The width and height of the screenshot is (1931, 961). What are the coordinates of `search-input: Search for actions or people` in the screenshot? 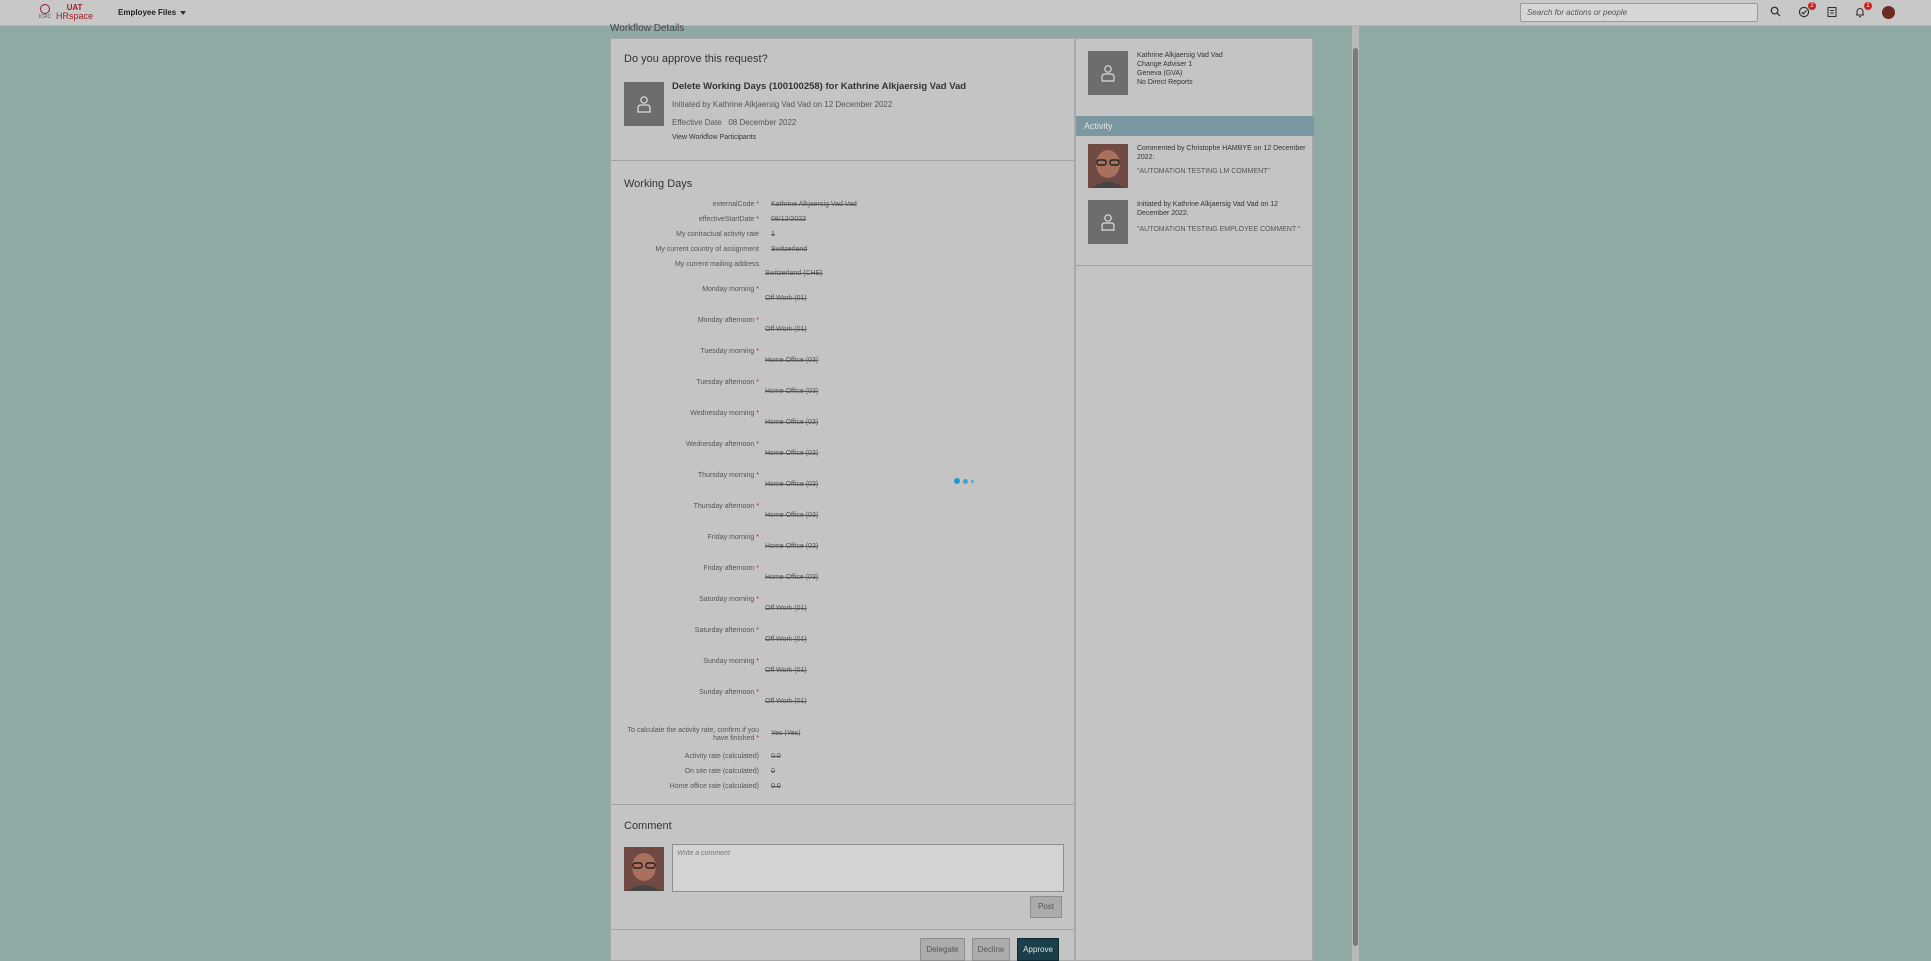 It's located at (1639, 12).